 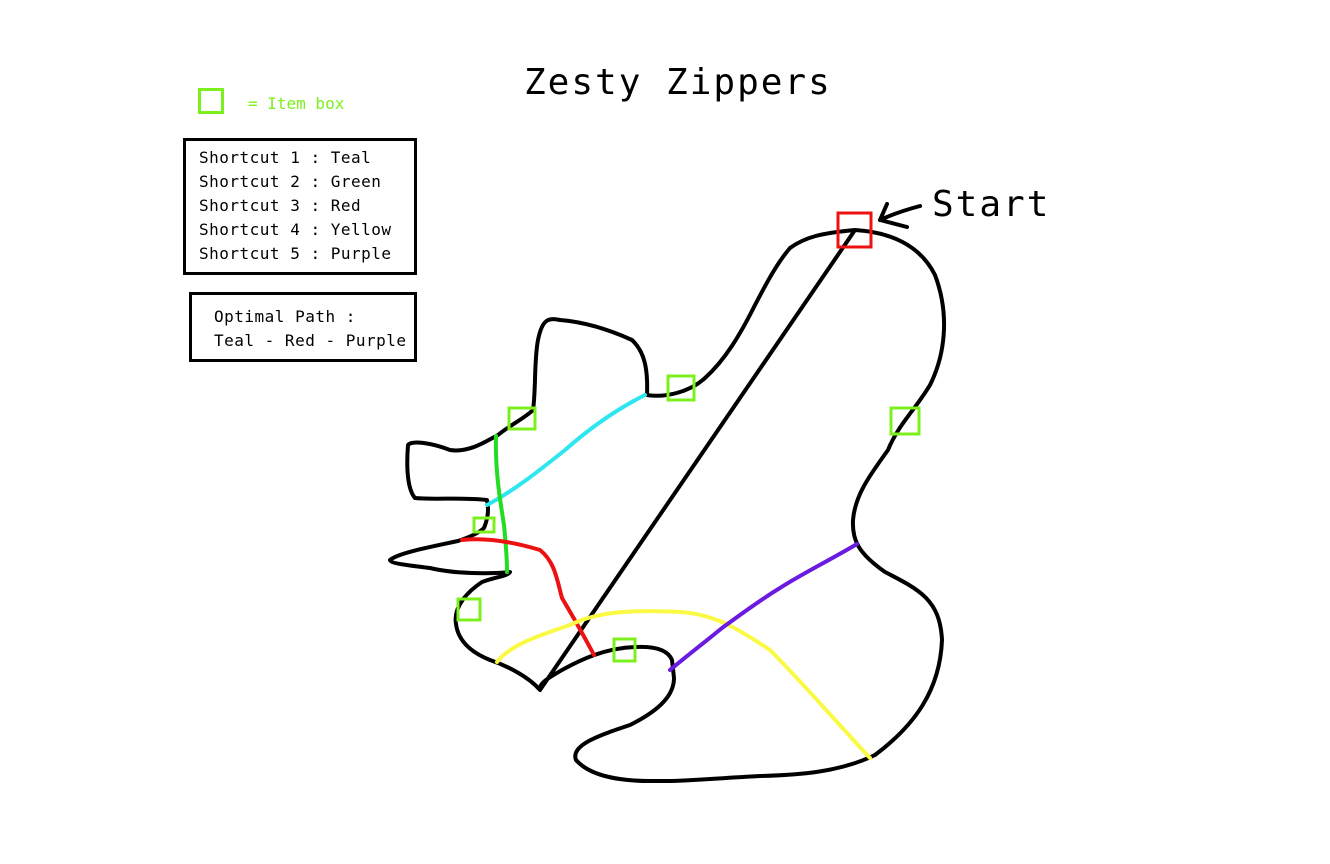 I want to click on item-box-legend-icon, so click(x=211, y=101).